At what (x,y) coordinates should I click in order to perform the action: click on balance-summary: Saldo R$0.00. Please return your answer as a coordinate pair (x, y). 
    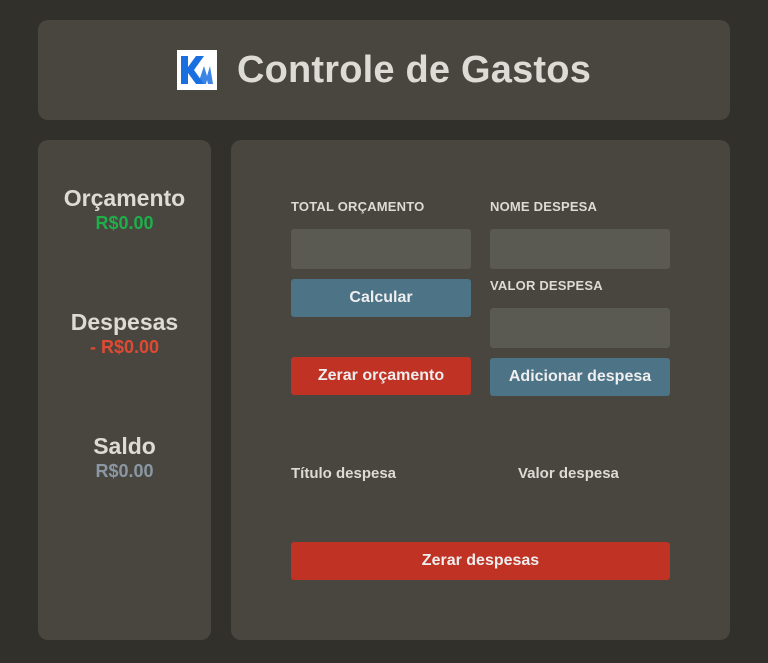
    Looking at the image, I should click on (124, 457).